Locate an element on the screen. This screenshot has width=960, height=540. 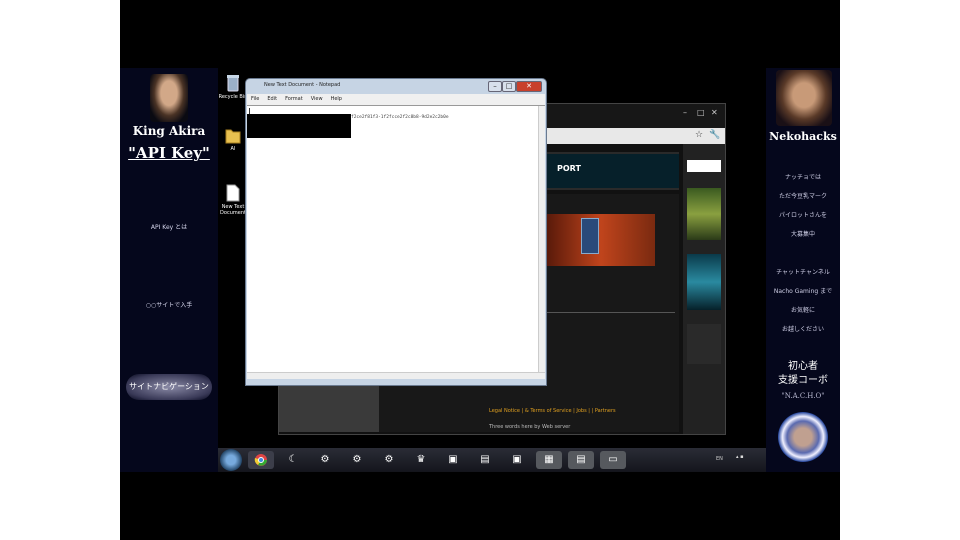
desktop-icon-label: AI is located at coordinates (233, 149).